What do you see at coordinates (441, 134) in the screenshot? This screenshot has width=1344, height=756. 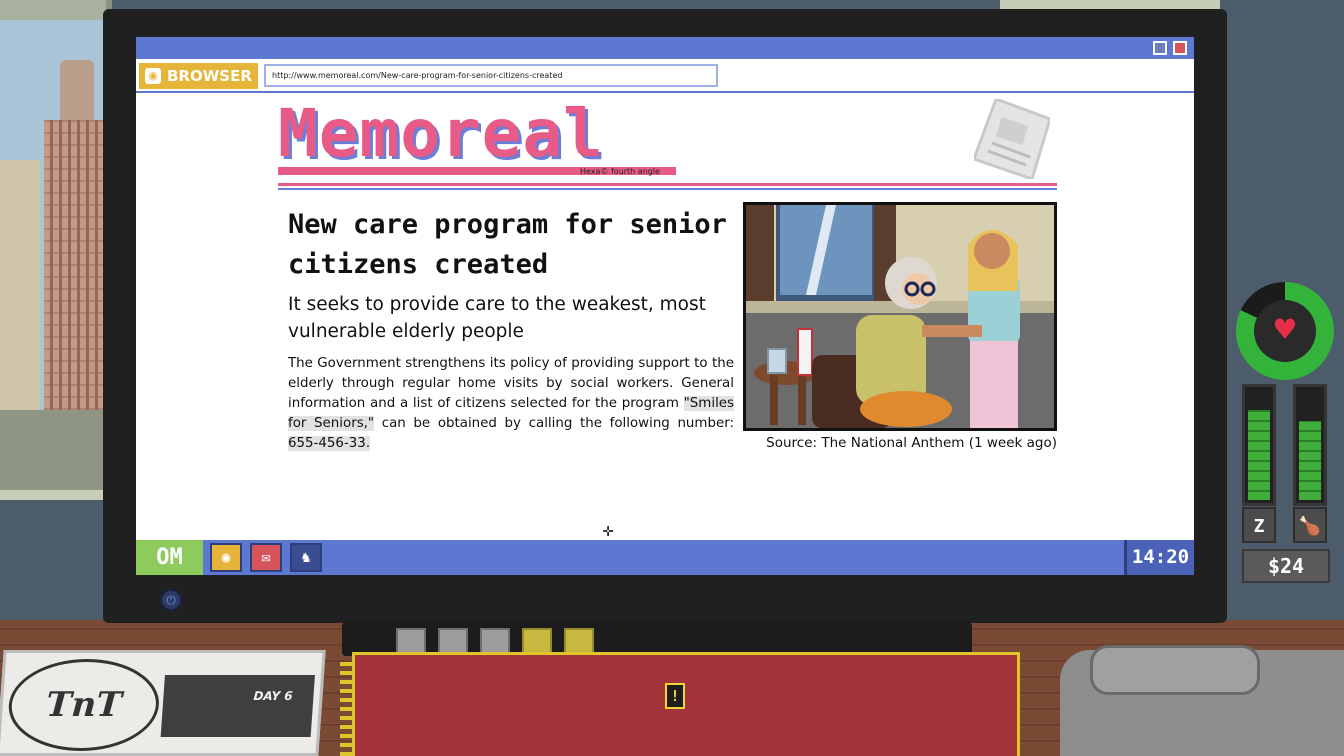 I see `site-logo: Memoreal` at bounding box center [441, 134].